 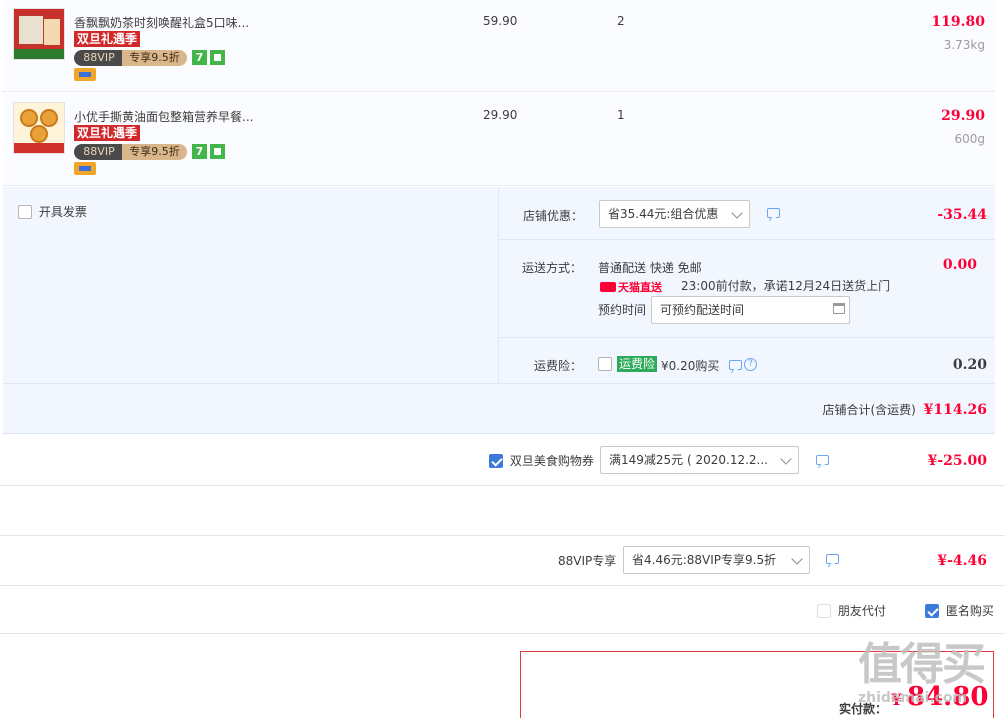 I want to click on vip-discount-select: 省4.46元:88VIP专享9.5折, so click(x=716, y=560).